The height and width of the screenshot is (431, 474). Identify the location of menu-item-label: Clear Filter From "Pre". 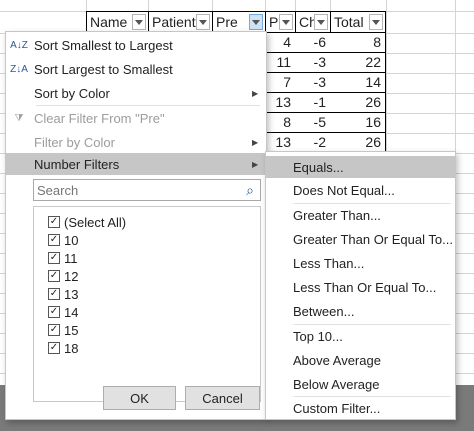
(99, 118).